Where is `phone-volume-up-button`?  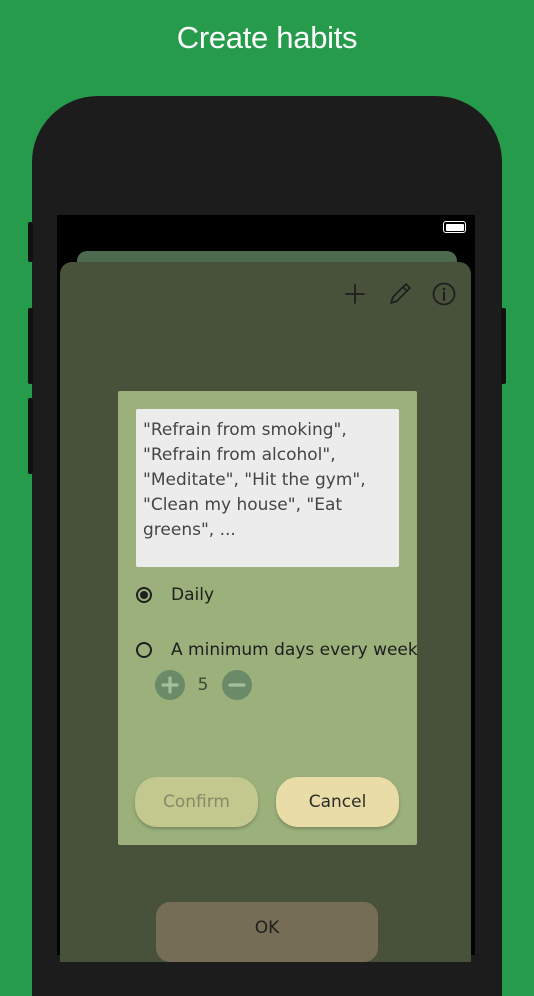
phone-volume-up-button is located at coordinates (30, 346).